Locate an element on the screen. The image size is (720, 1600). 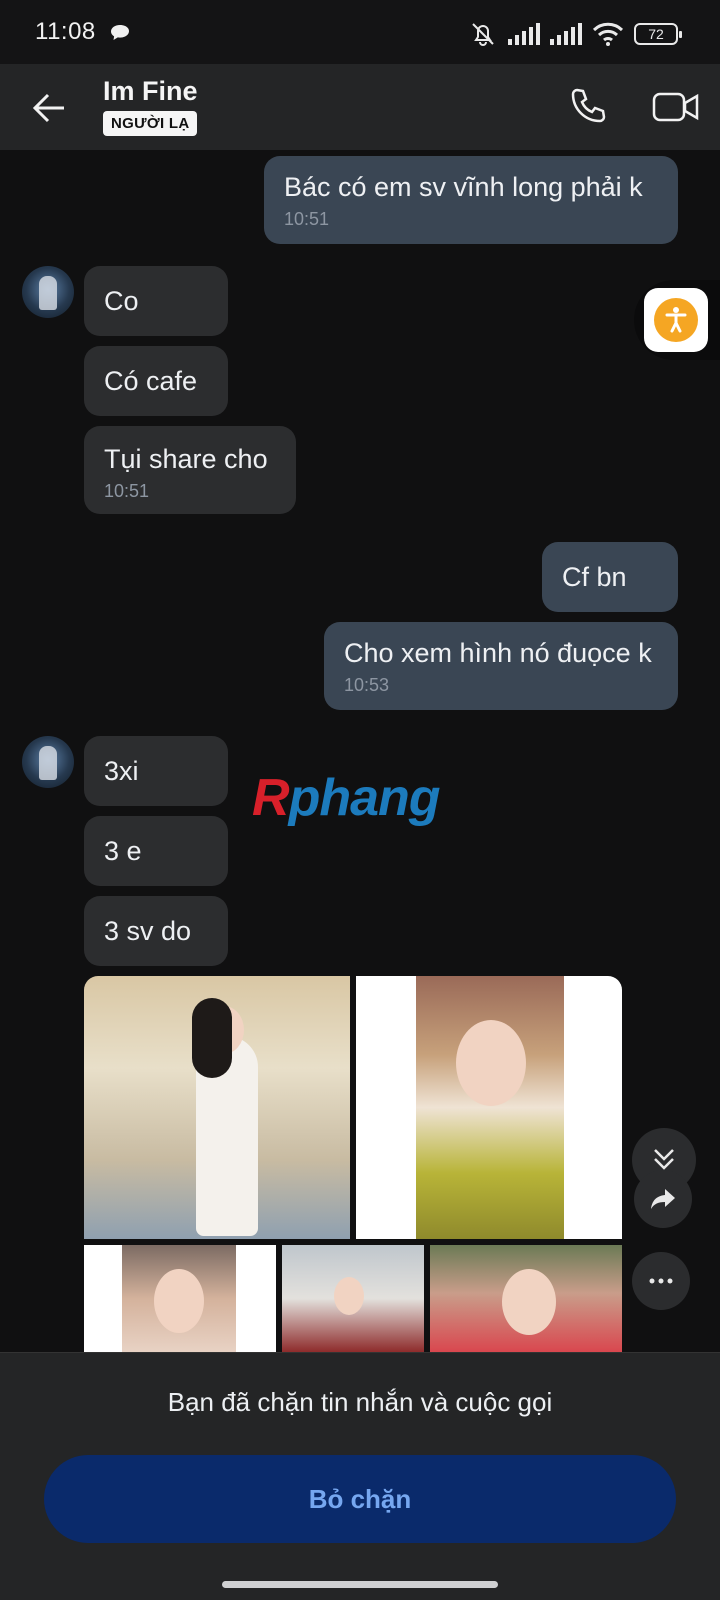
message-outgoing: Cho xem hình nó đuọce k 10:53 is located at coordinates (501, 666).